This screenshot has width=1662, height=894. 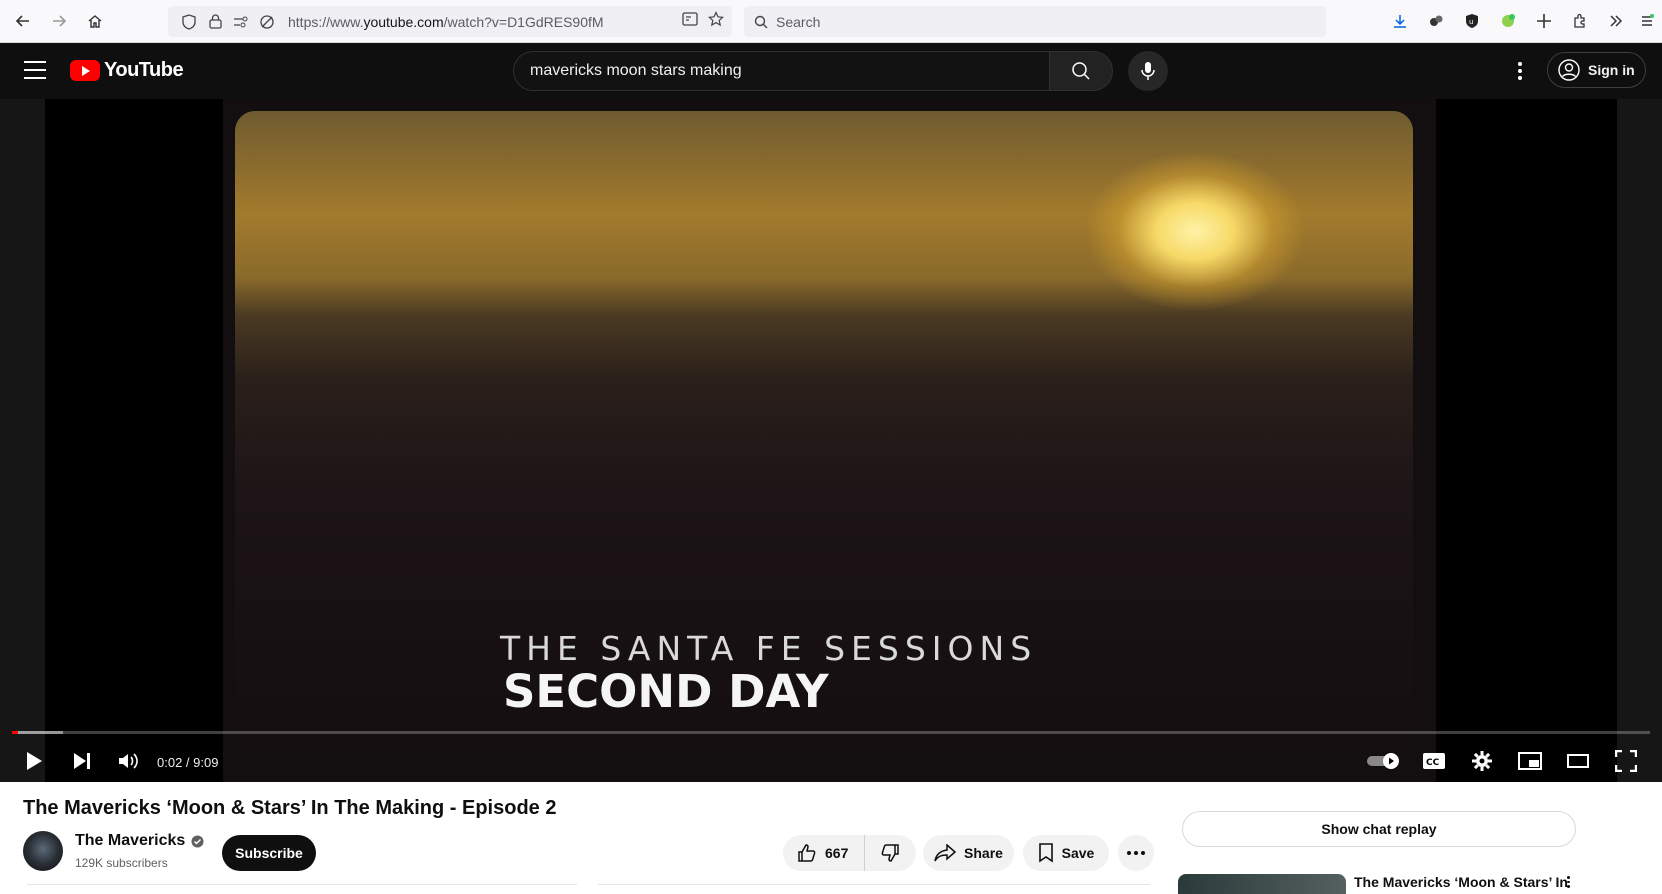 What do you see at coordinates (798, 21) in the screenshot?
I see `browser-search-placeholder: Search` at bounding box center [798, 21].